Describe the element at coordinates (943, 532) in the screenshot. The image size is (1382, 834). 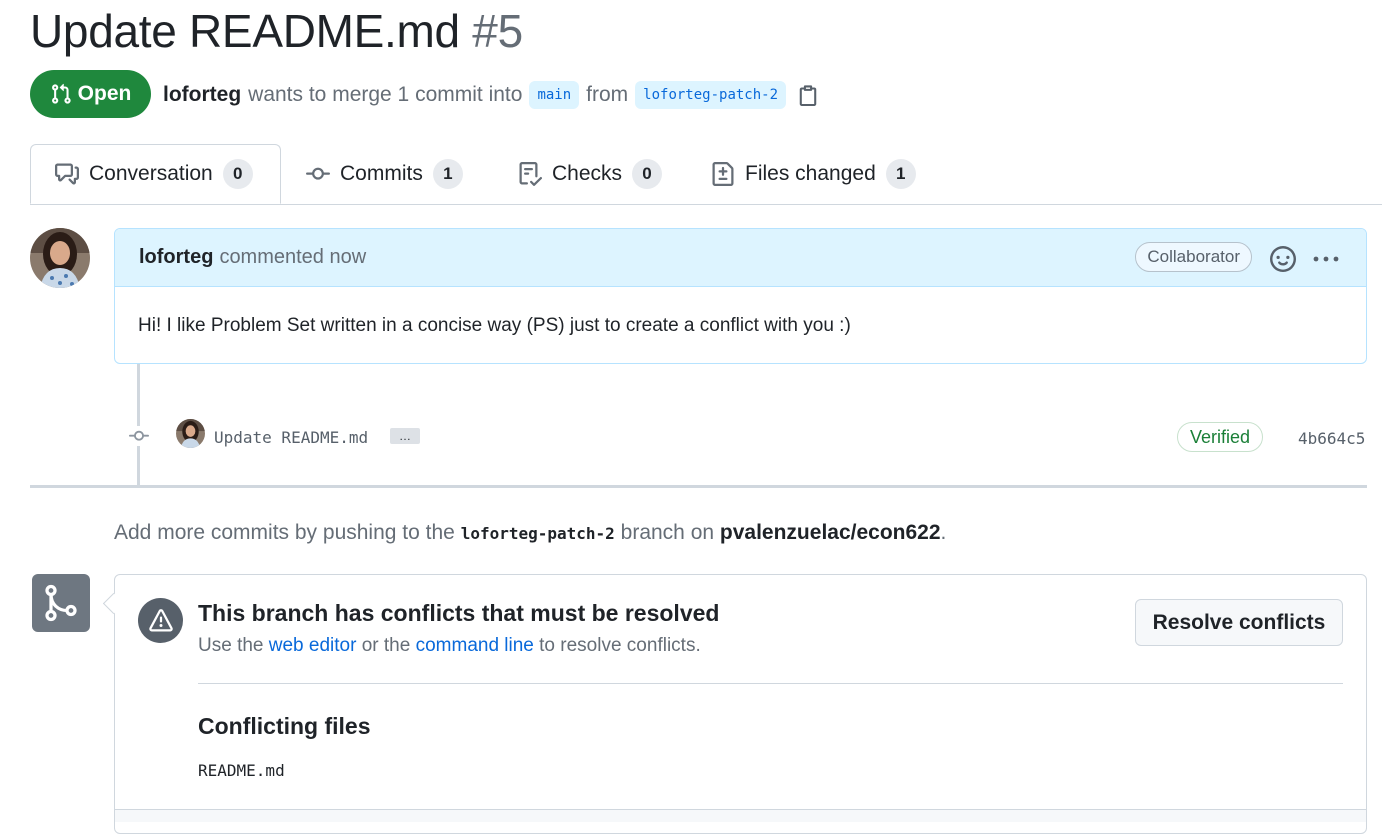
I see `push-hint-suffix: .` at that location.